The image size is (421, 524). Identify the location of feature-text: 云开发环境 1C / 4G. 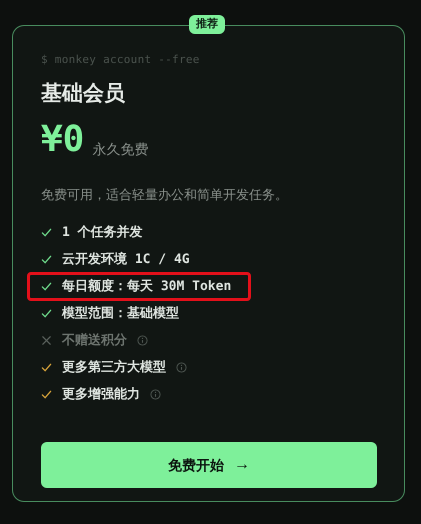
(126, 259).